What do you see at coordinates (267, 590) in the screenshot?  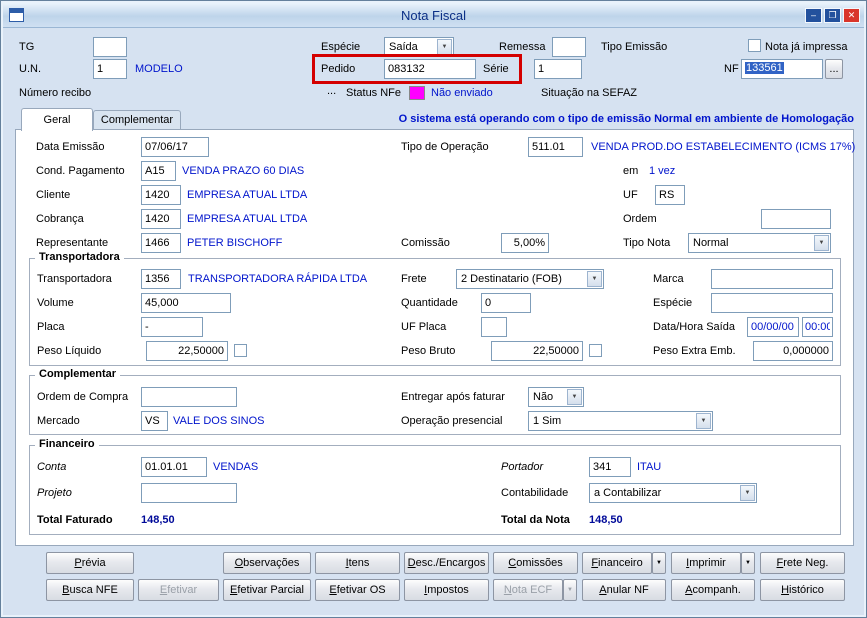 I see `efetivar-parcial-button: Efetivar Parcial` at bounding box center [267, 590].